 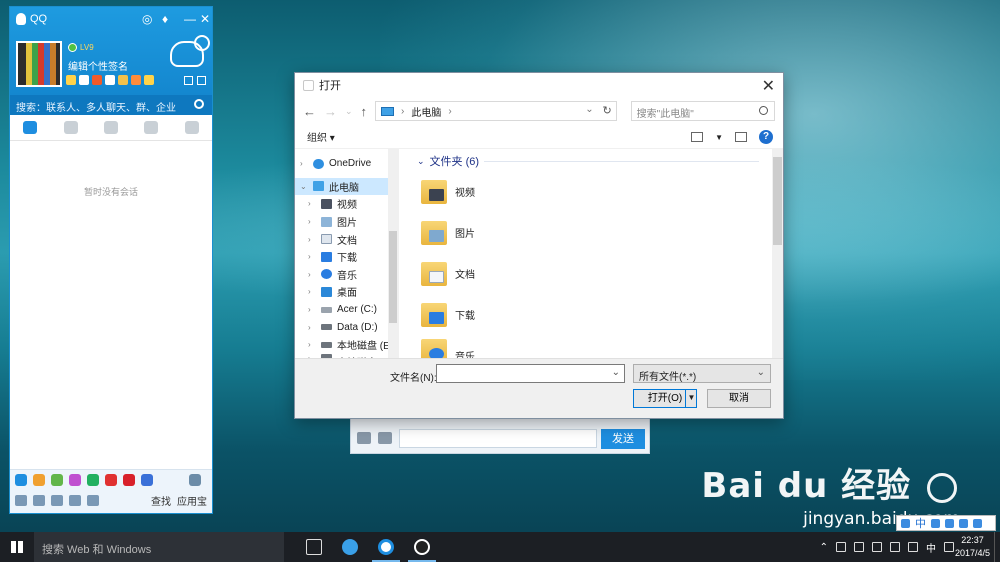 I want to click on ime-logo-icon, so click(x=905, y=523).